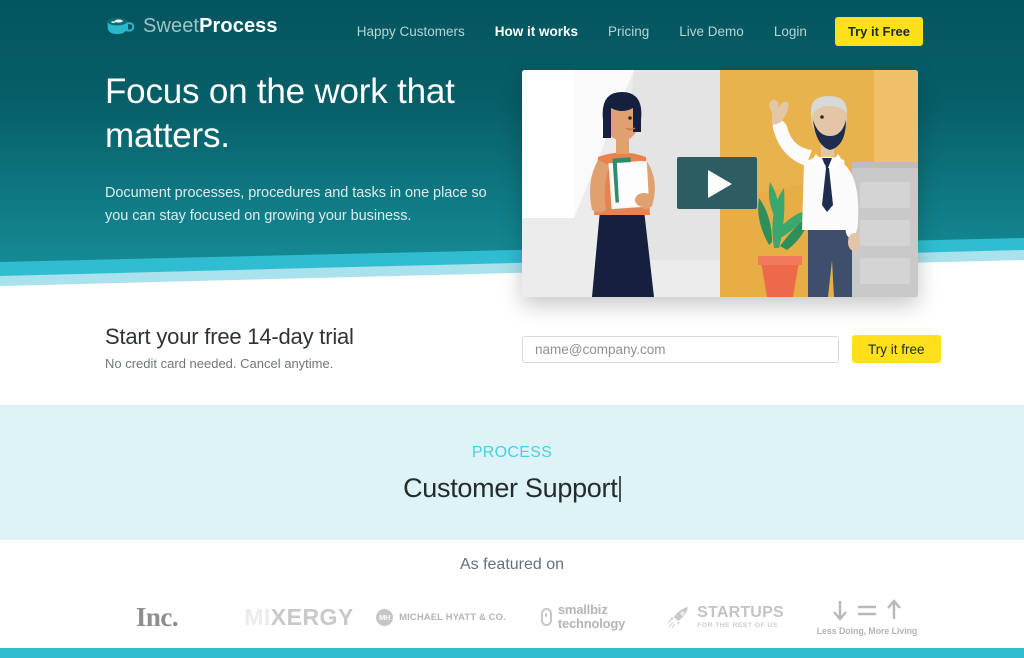 The width and height of the screenshot is (1024, 658). I want to click on nav-try-it-free-button: Try it Free, so click(878, 31).